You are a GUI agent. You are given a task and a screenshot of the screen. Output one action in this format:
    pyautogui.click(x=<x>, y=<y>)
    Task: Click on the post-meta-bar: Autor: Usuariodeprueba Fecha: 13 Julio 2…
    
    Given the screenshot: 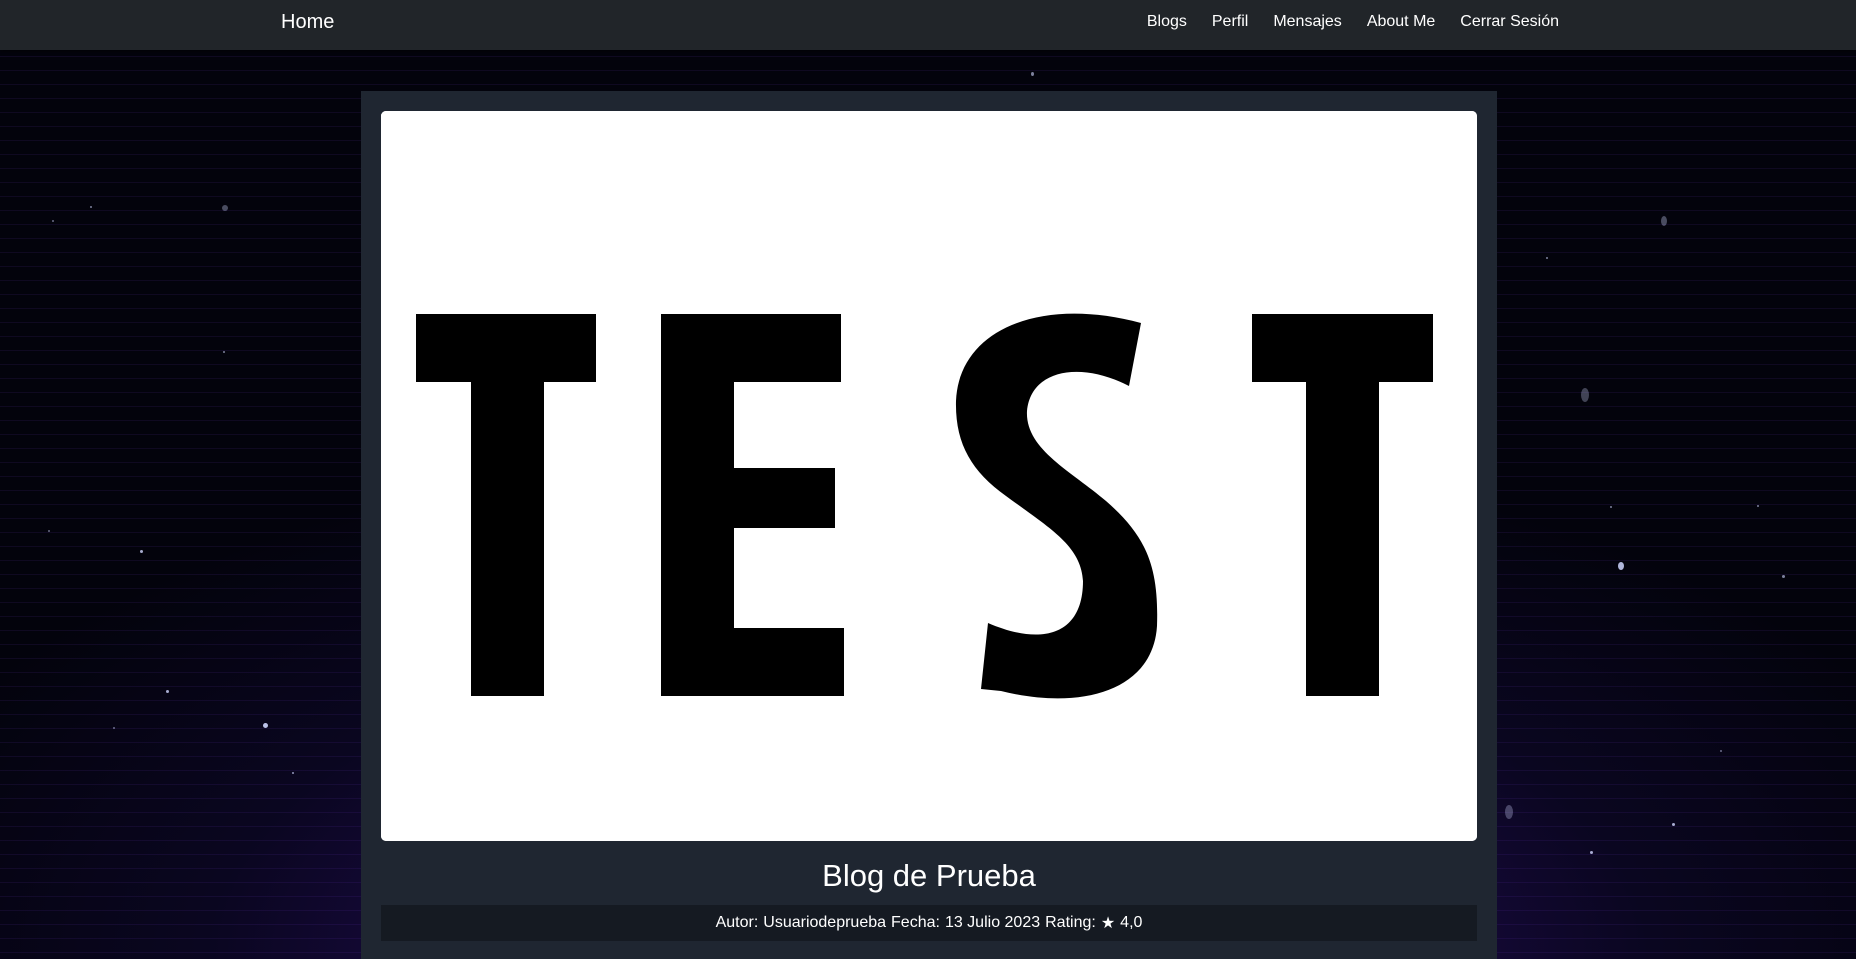 What is the action you would take?
    pyautogui.click(x=929, y=923)
    